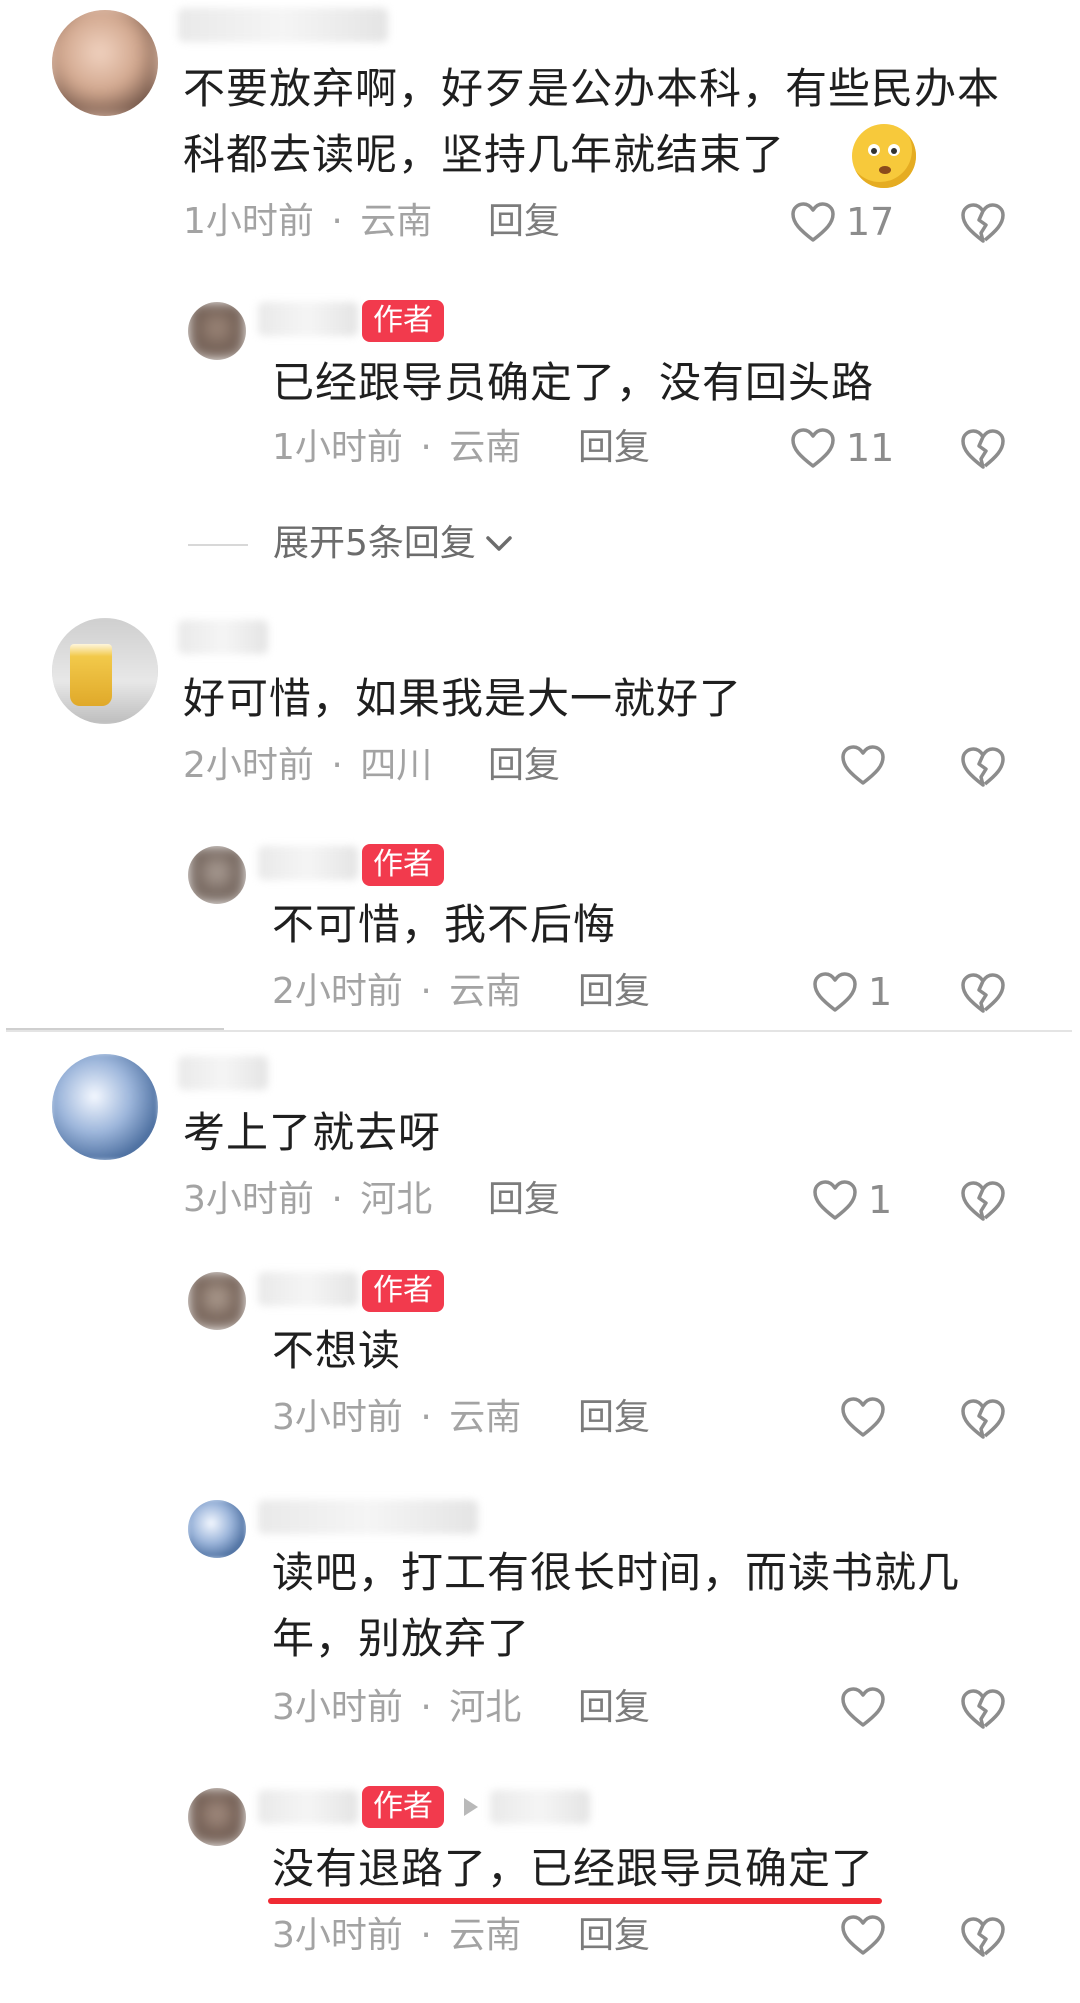 The width and height of the screenshot is (1080, 2003). I want to click on like-count: 17, so click(870, 222).